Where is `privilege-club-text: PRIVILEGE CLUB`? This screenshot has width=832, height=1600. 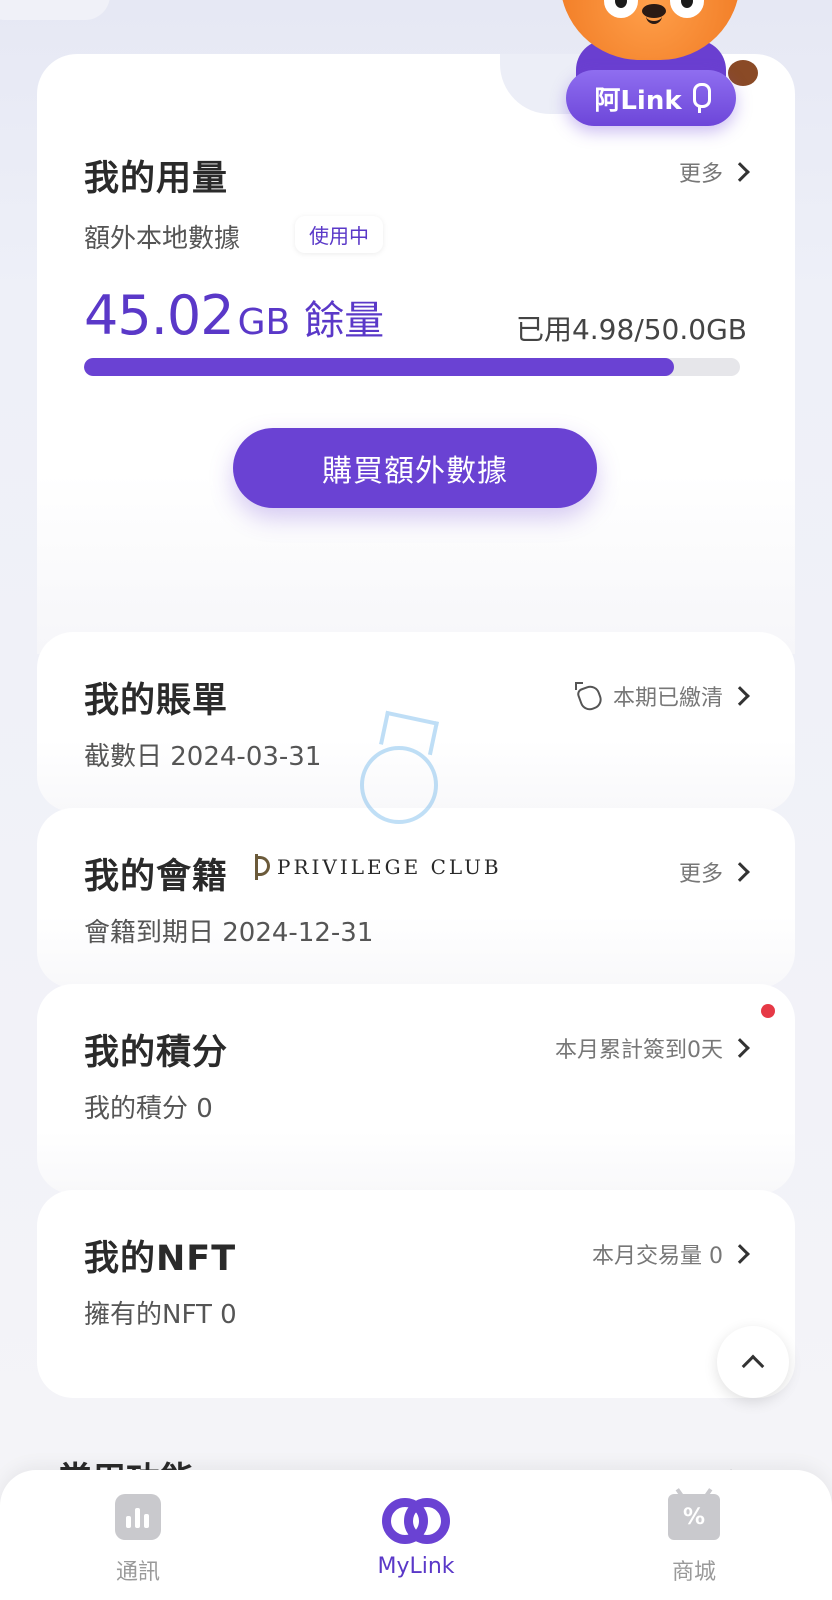
privilege-club-text: PRIVILEGE CLUB is located at coordinates (389, 867).